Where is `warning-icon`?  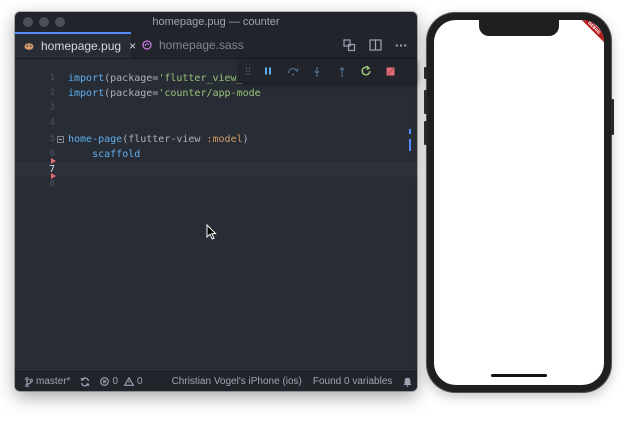 warning-icon is located at coordinates (129, 381).